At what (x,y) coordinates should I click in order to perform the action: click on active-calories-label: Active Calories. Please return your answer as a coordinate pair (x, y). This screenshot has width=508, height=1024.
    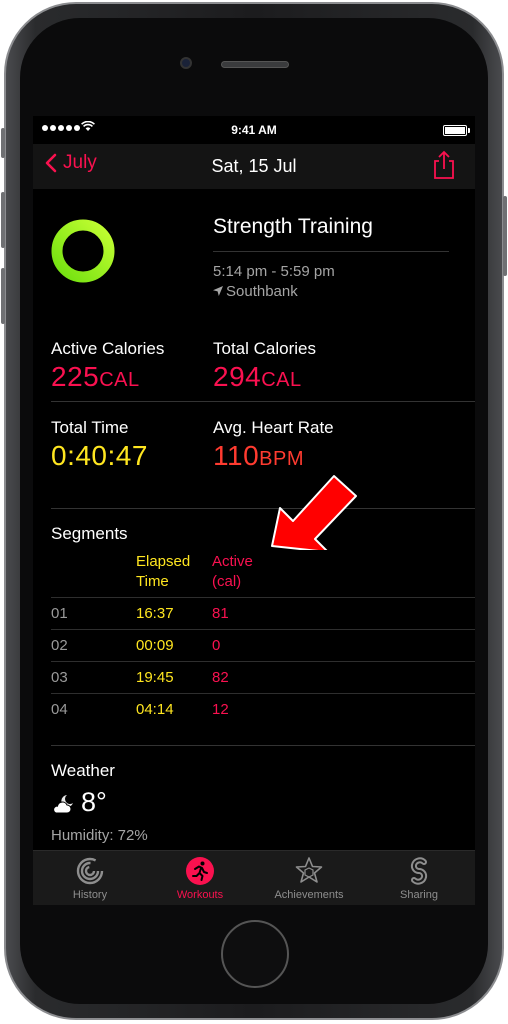
    Looking at the image, I should click on (108, 348).